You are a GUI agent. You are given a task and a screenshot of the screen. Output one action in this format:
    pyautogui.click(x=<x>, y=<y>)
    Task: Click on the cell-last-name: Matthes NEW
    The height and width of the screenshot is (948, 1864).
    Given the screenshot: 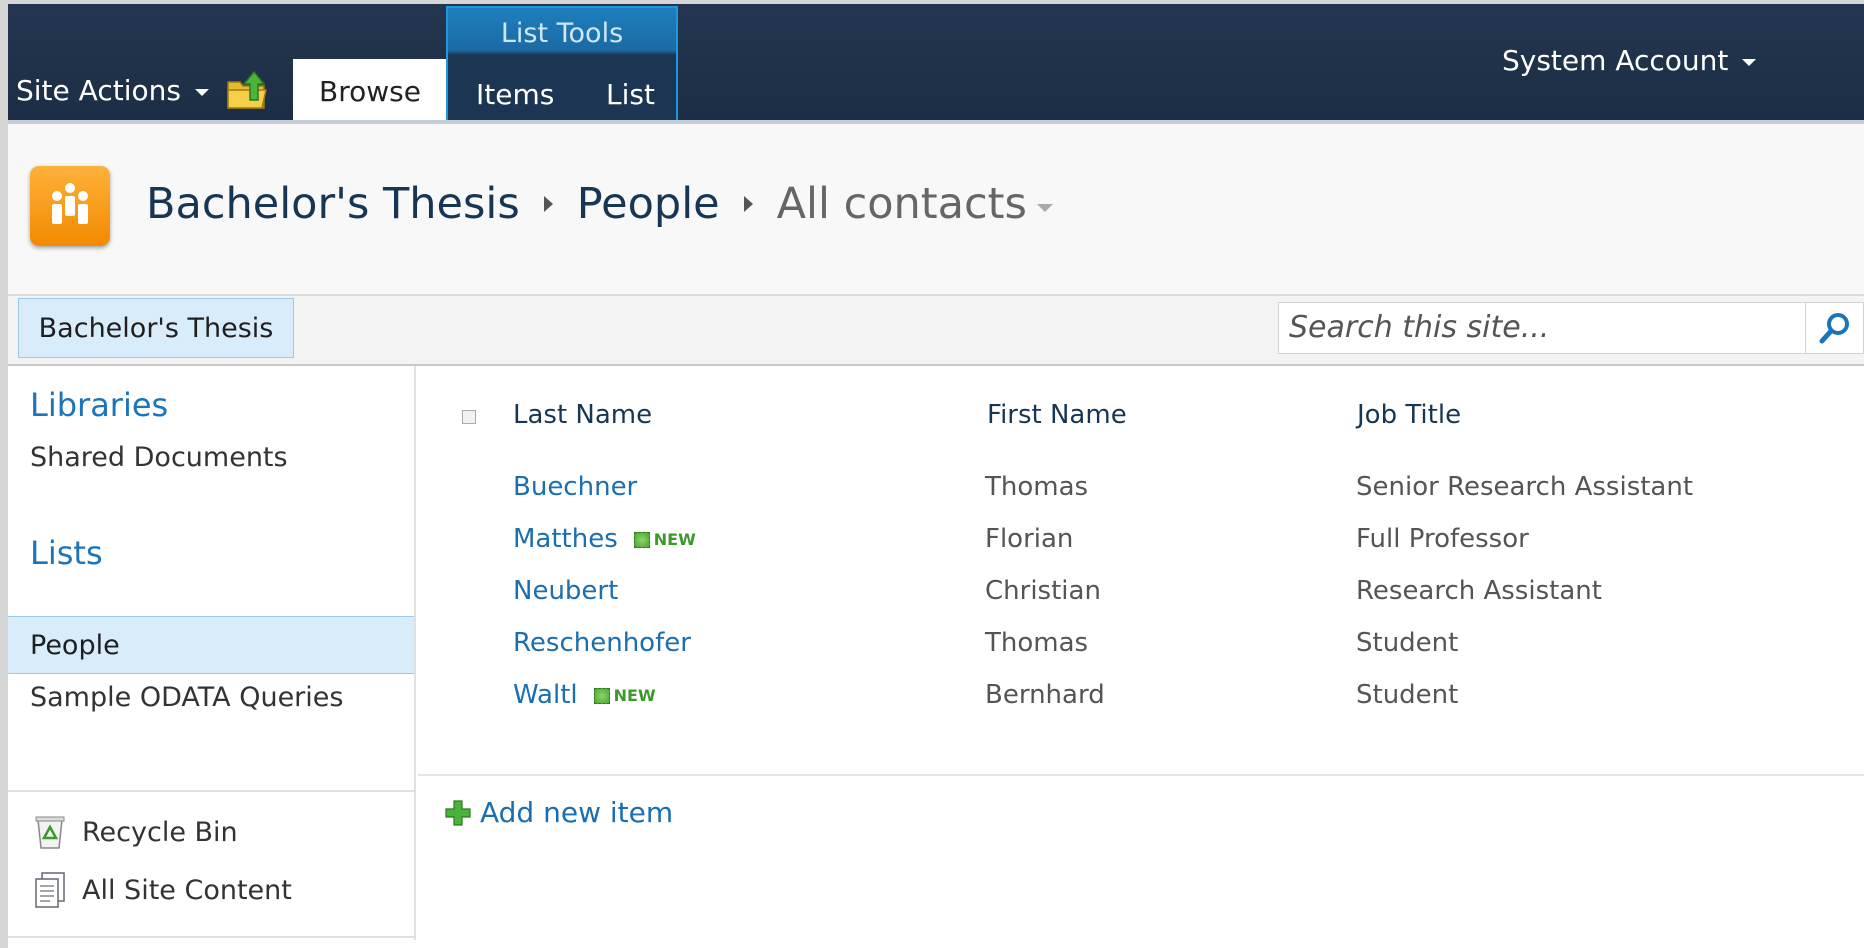 What is the action you would take?
    pyautogui.click(x=604, y=539)
    